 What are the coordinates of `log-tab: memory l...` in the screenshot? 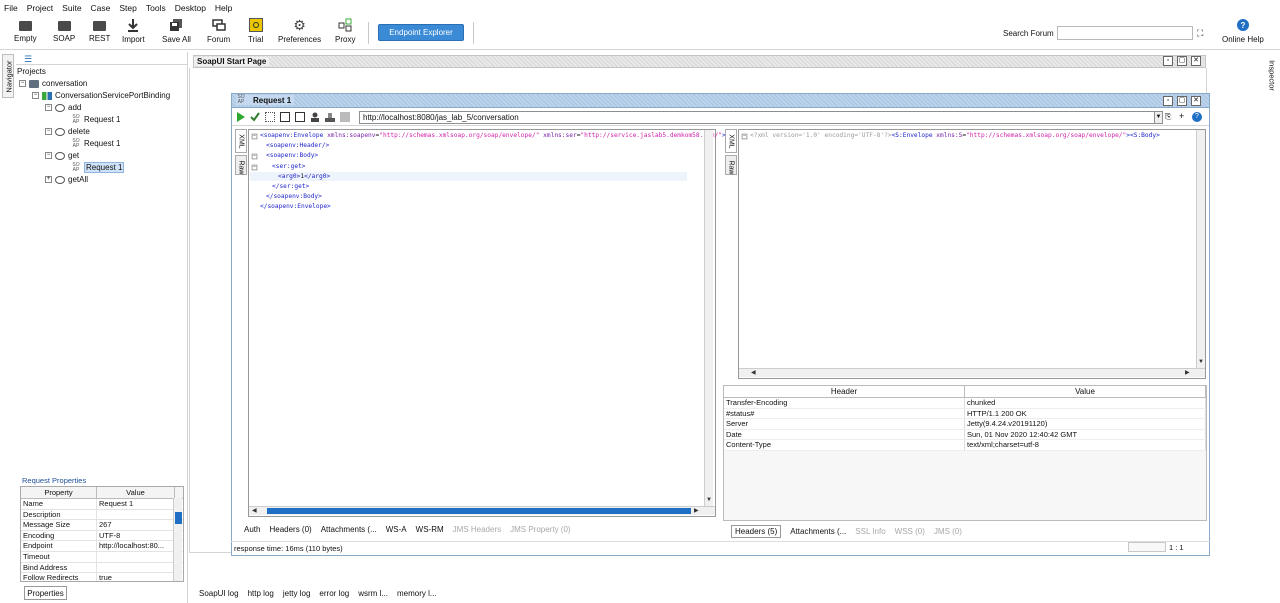 It's located at (417, 593).